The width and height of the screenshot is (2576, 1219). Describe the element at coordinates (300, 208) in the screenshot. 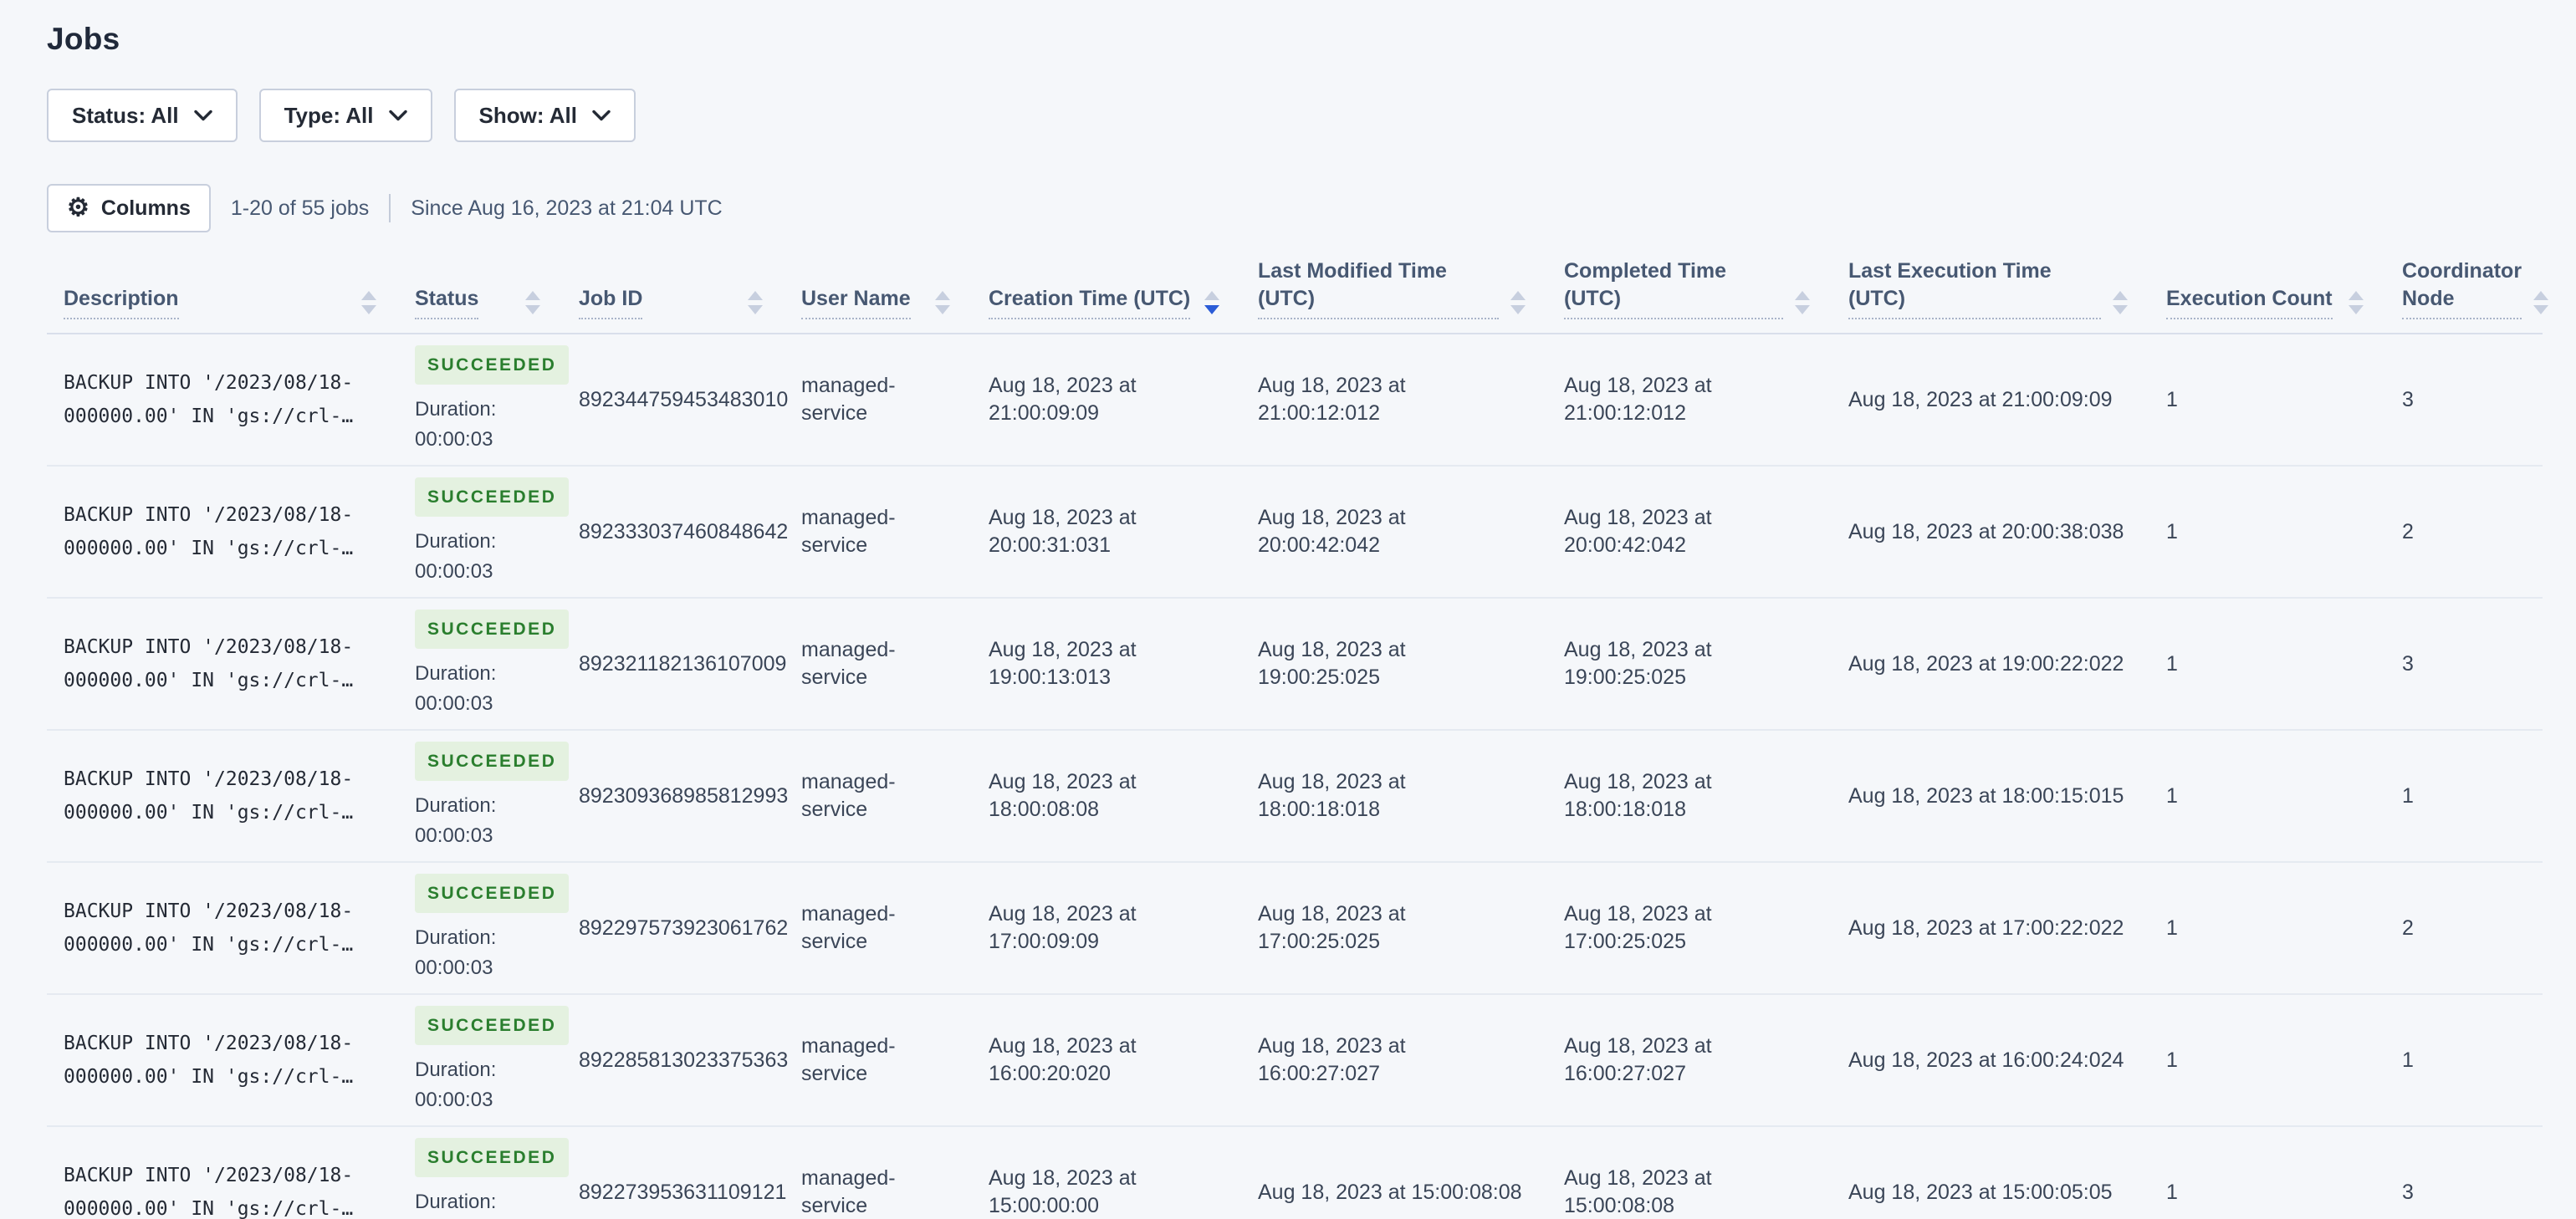

I see `jobs-count-text: 1-20 of 55 jobs` at that location.